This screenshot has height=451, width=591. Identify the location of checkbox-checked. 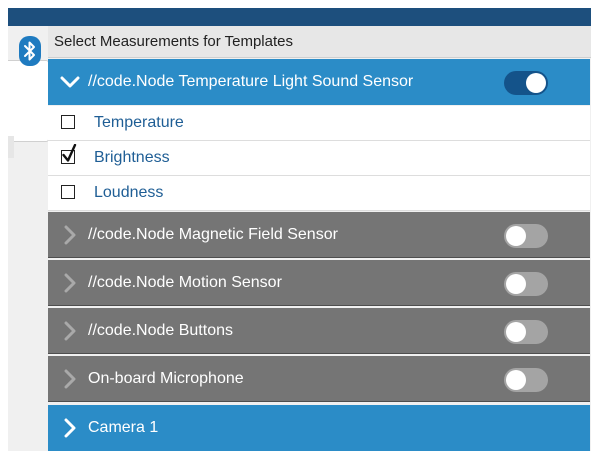
(69, 154).